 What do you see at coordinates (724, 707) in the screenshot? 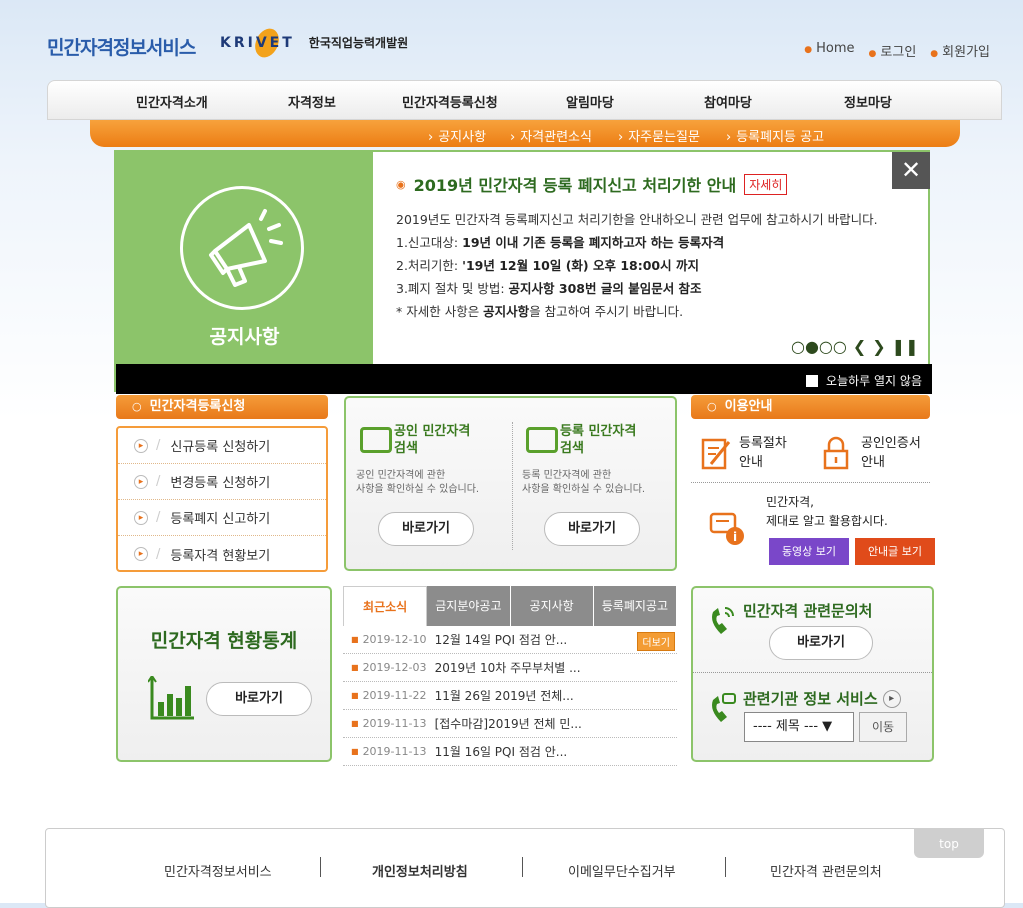
I see `phone-chat-icon` at bounding box center [724, 707].